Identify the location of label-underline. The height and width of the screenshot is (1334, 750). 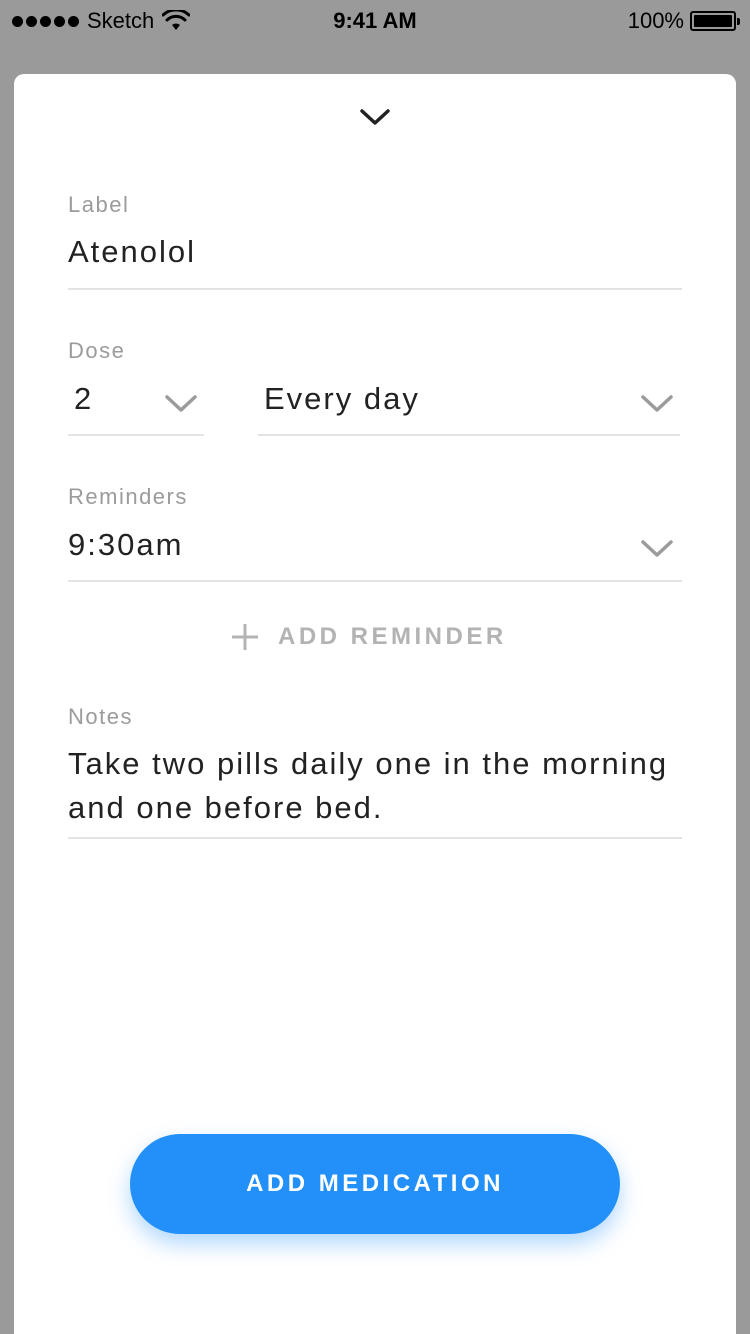
(375, 289).